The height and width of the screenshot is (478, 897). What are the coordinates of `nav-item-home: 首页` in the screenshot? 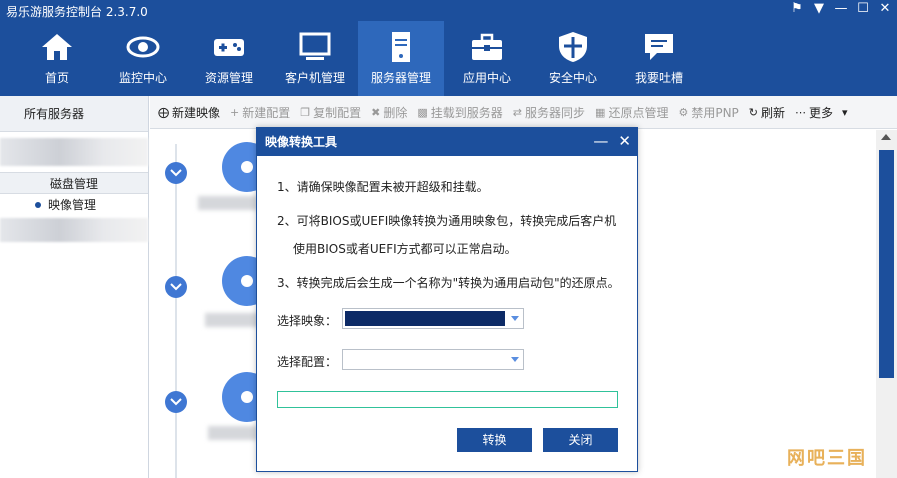 It's located at (57, 58).